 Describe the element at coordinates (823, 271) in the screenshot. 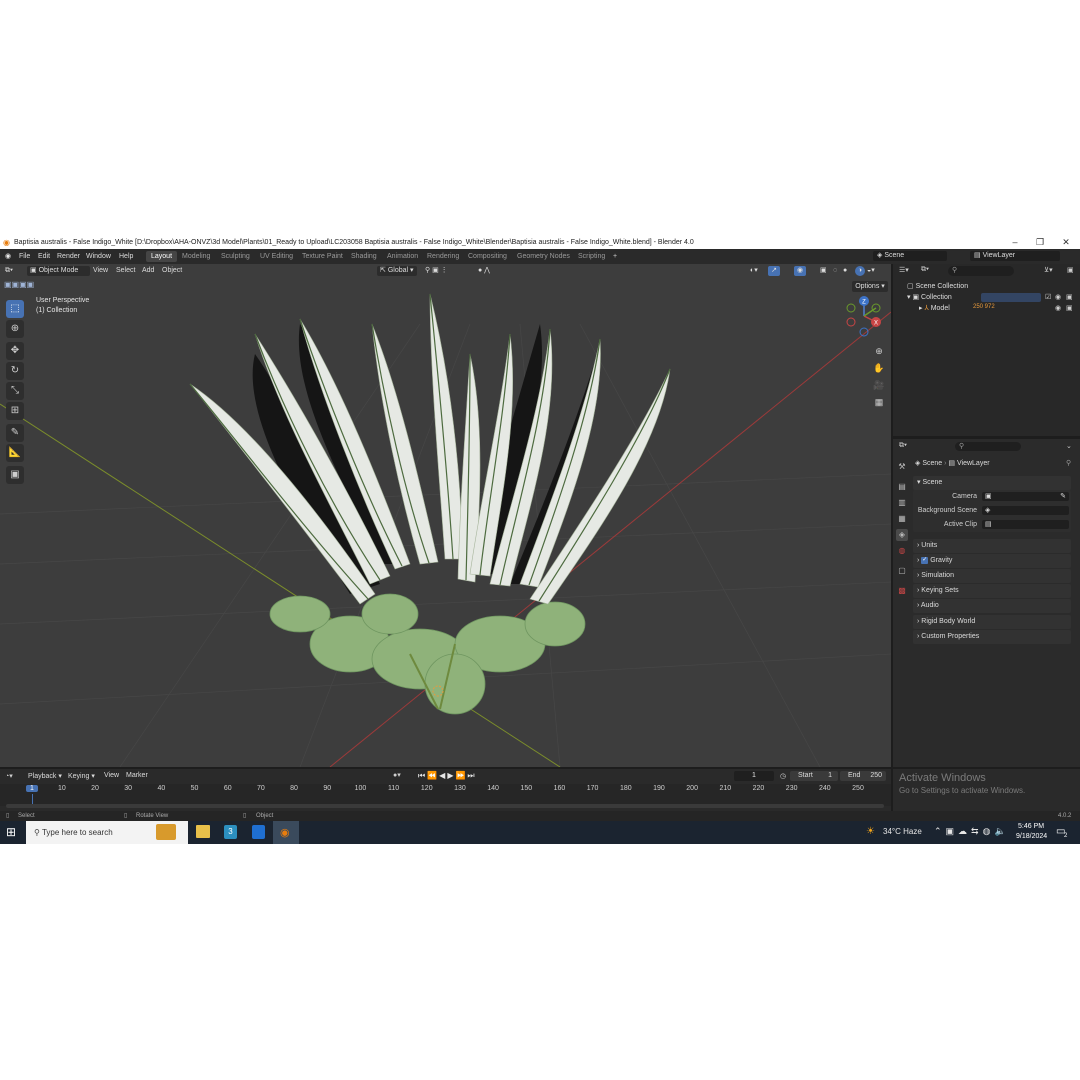

I see `xray-icon: ▣` at that location.